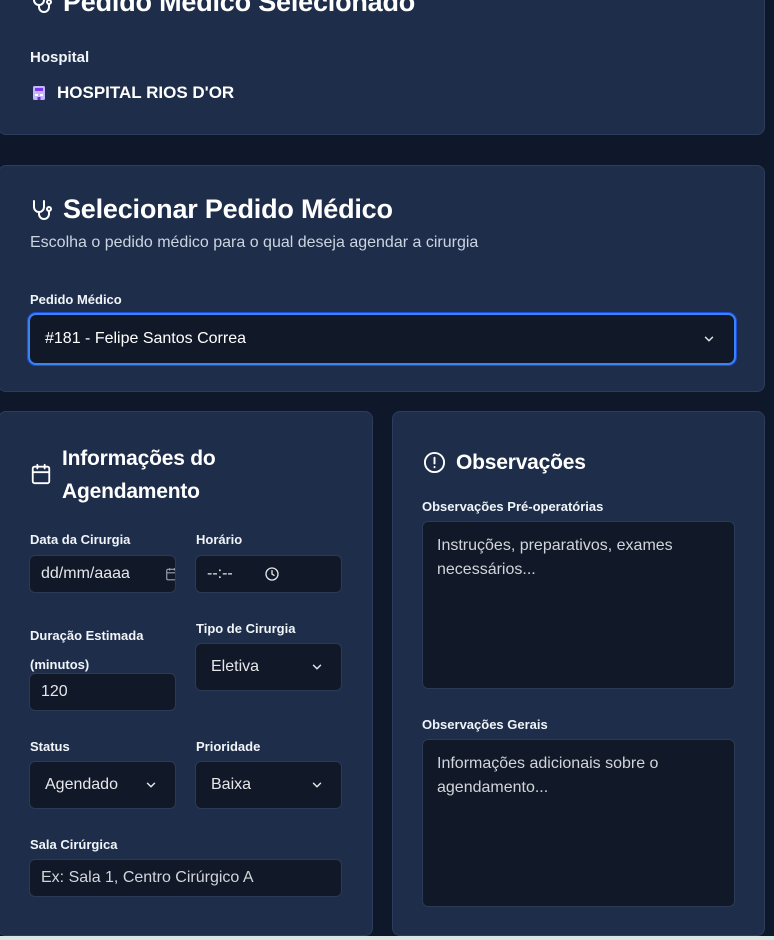  What do you see at coordinates (228, 746) in the screenshot?
I see `priority-label: Prioridade` at bounding box center [228, 746].